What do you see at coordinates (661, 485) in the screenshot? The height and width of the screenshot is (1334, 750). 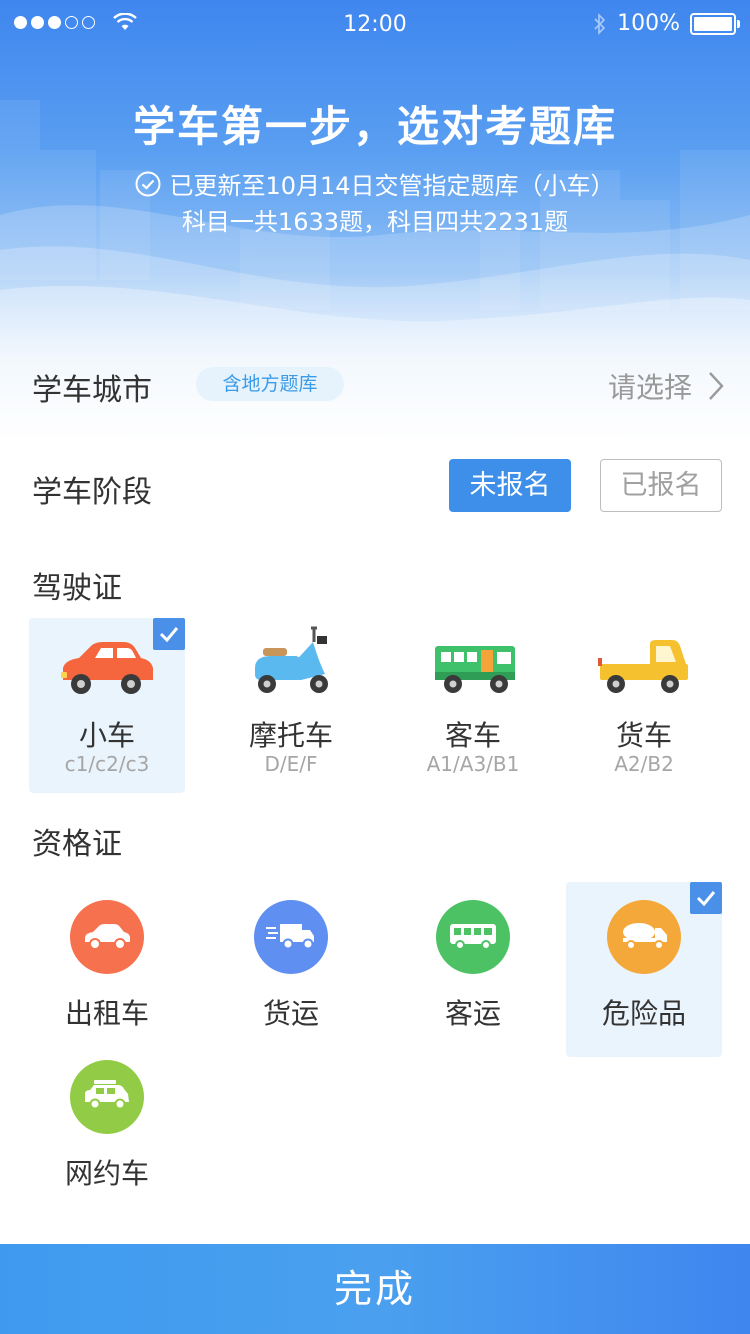 I see `stage-enrolled-button: 已报名` at bounding box center [661, 485].